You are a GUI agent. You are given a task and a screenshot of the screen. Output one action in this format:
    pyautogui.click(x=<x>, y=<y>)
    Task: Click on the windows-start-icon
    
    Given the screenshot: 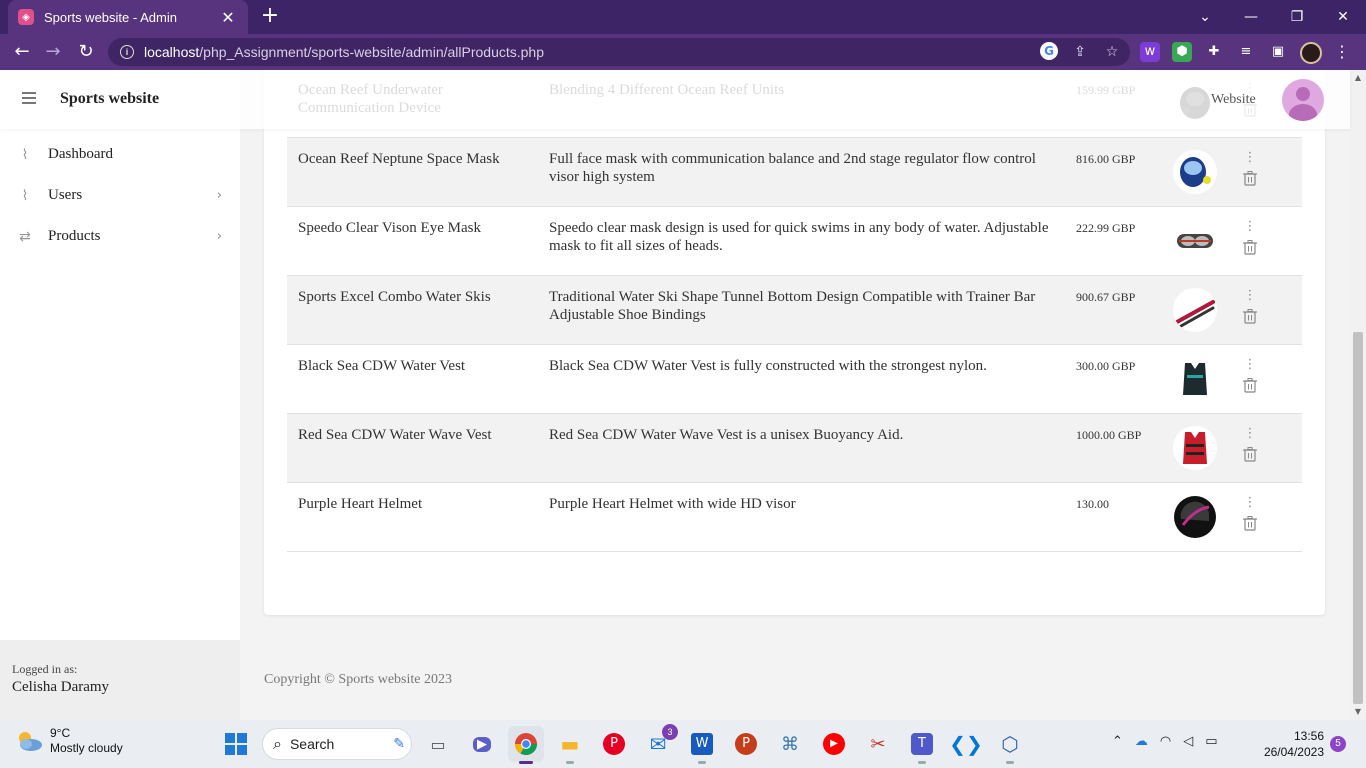 What is the action you would take?
    pyautogui.click(x=236, y=744)
    